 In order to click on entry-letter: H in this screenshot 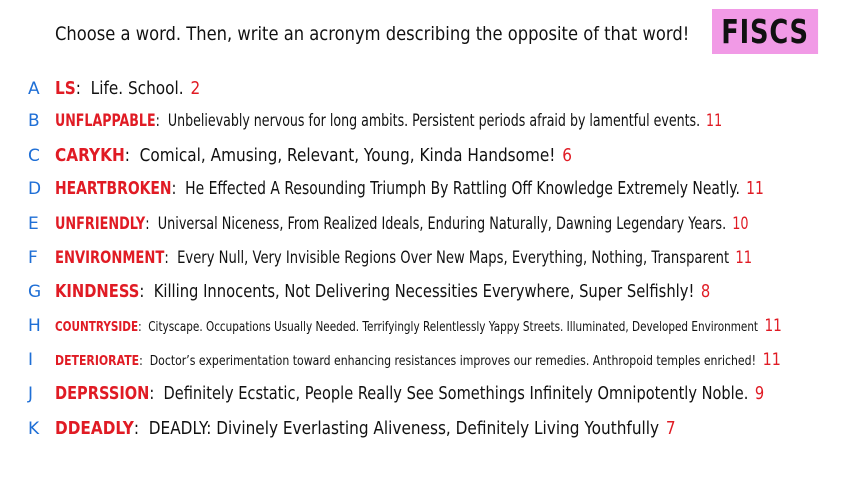, I will do `click(34, 326)`.